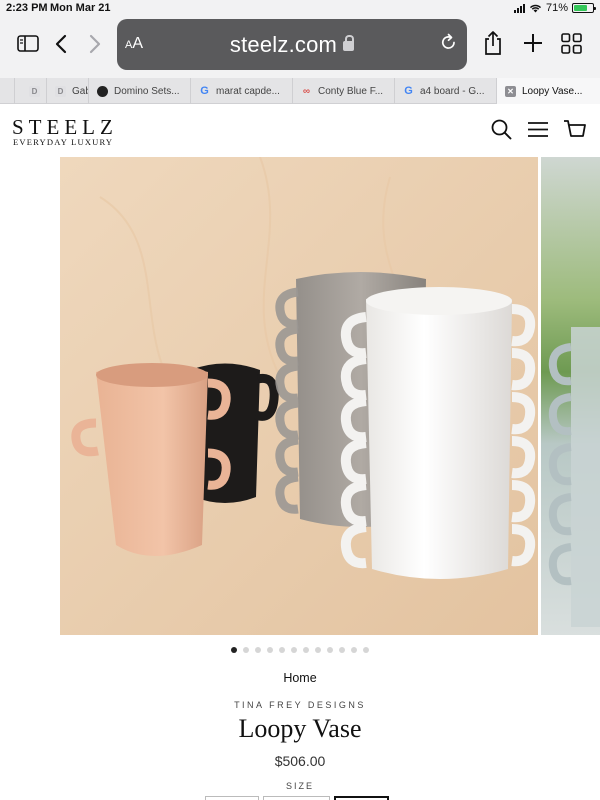 The width and height of the screenshot is (600, 800). What do you see at coordinates (574, 477) in the screenshot?
I see `next-image-photo` at bounding box center [574, 477].